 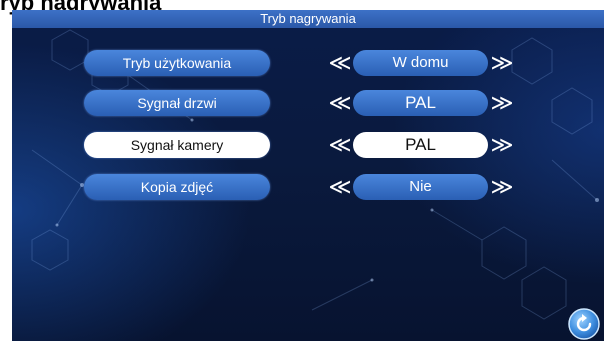 I want to click on next-photo-copy-button: ≫, so click(x=502, y=187).